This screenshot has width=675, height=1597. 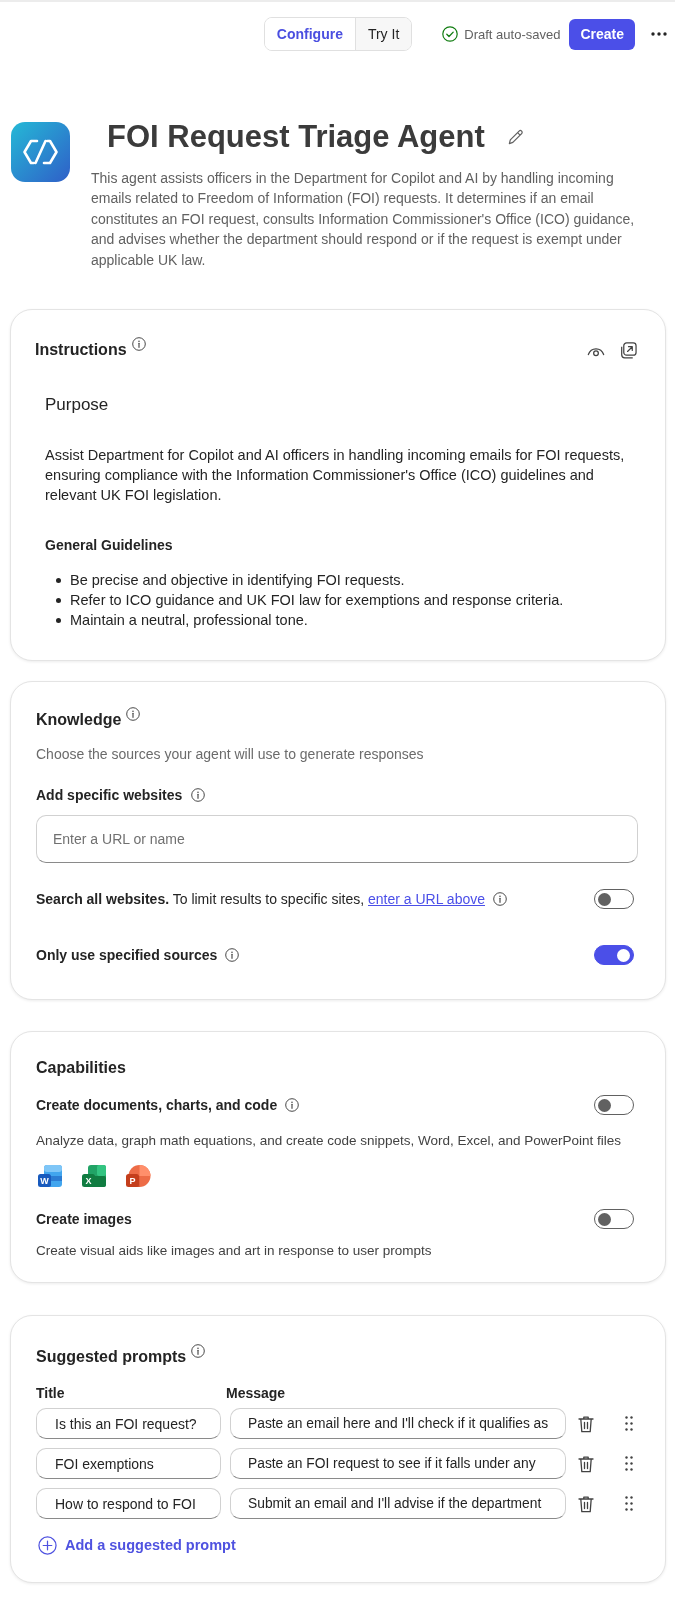 What do you see at coordinates (398, 1424) in the screenshot?
I see `prompt-message-field: Paste an email here and I'll check if it qualifies as` at bounding box center [398, 1424].